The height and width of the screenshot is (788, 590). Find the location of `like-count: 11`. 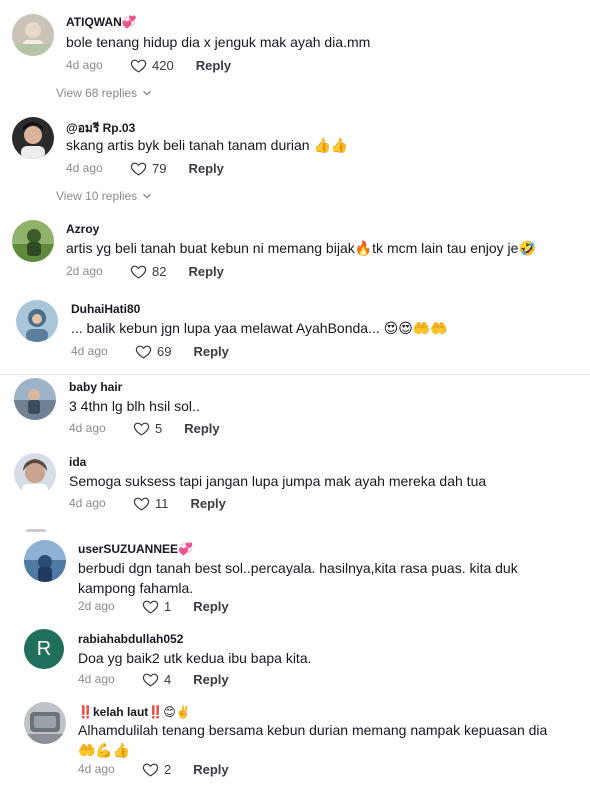

like-count: 11 is located at coordinates (162, 503).